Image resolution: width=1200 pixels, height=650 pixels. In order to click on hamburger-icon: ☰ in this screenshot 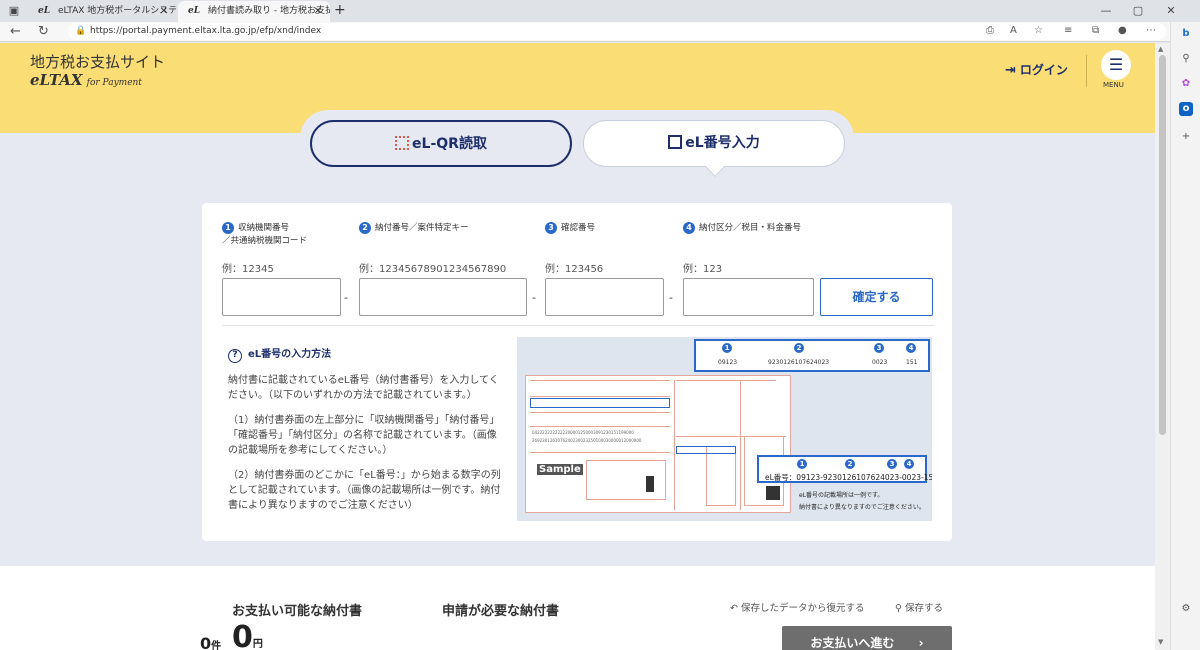, I will do `click(1116, 64)`.